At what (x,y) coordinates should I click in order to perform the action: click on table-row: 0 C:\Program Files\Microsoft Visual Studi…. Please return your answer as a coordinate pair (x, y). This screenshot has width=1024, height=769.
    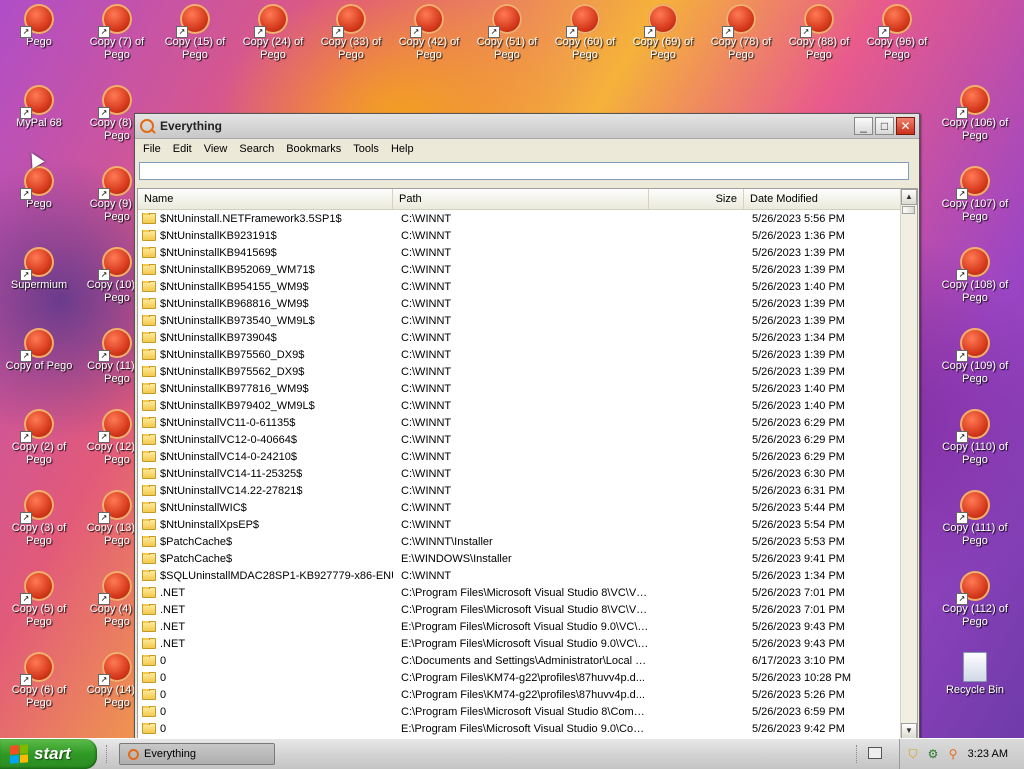
    Looking at the image, I should click on (519, 711).